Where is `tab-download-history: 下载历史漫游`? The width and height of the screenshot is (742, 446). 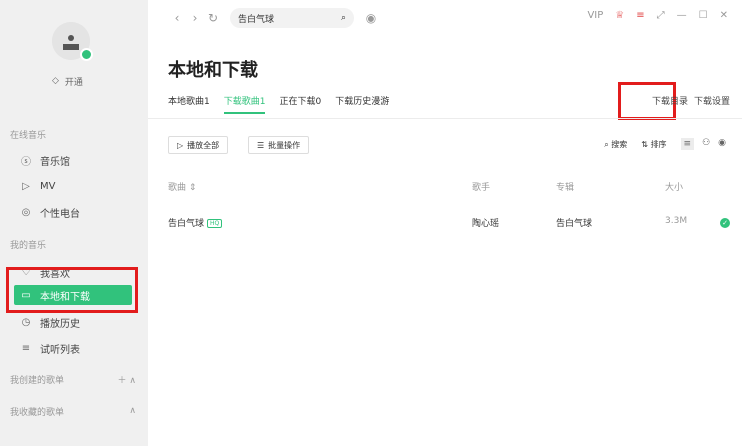
tab-download-history: 下载历史漫游 is located at coordinates (362, 104).